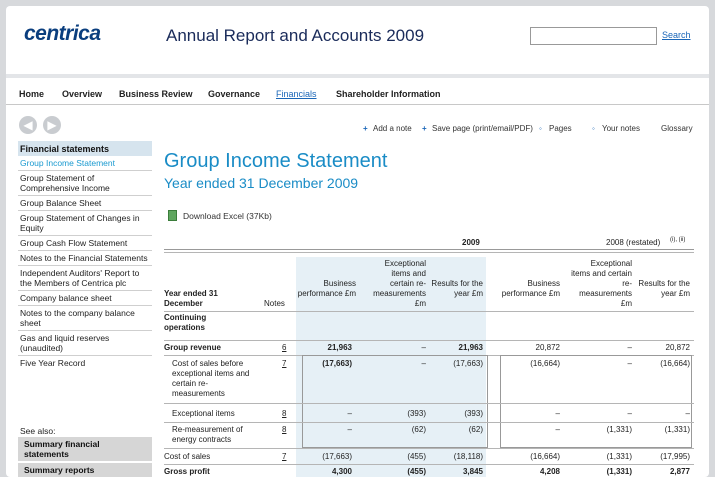 The width and height of the screenshot is (715, 477). What do you see at coordinates (85, 223) in the screenshot?
I see `sidebar-item-changes-in-equity: Group Statement of Changes in Equity` at bounding box center [85, 223].